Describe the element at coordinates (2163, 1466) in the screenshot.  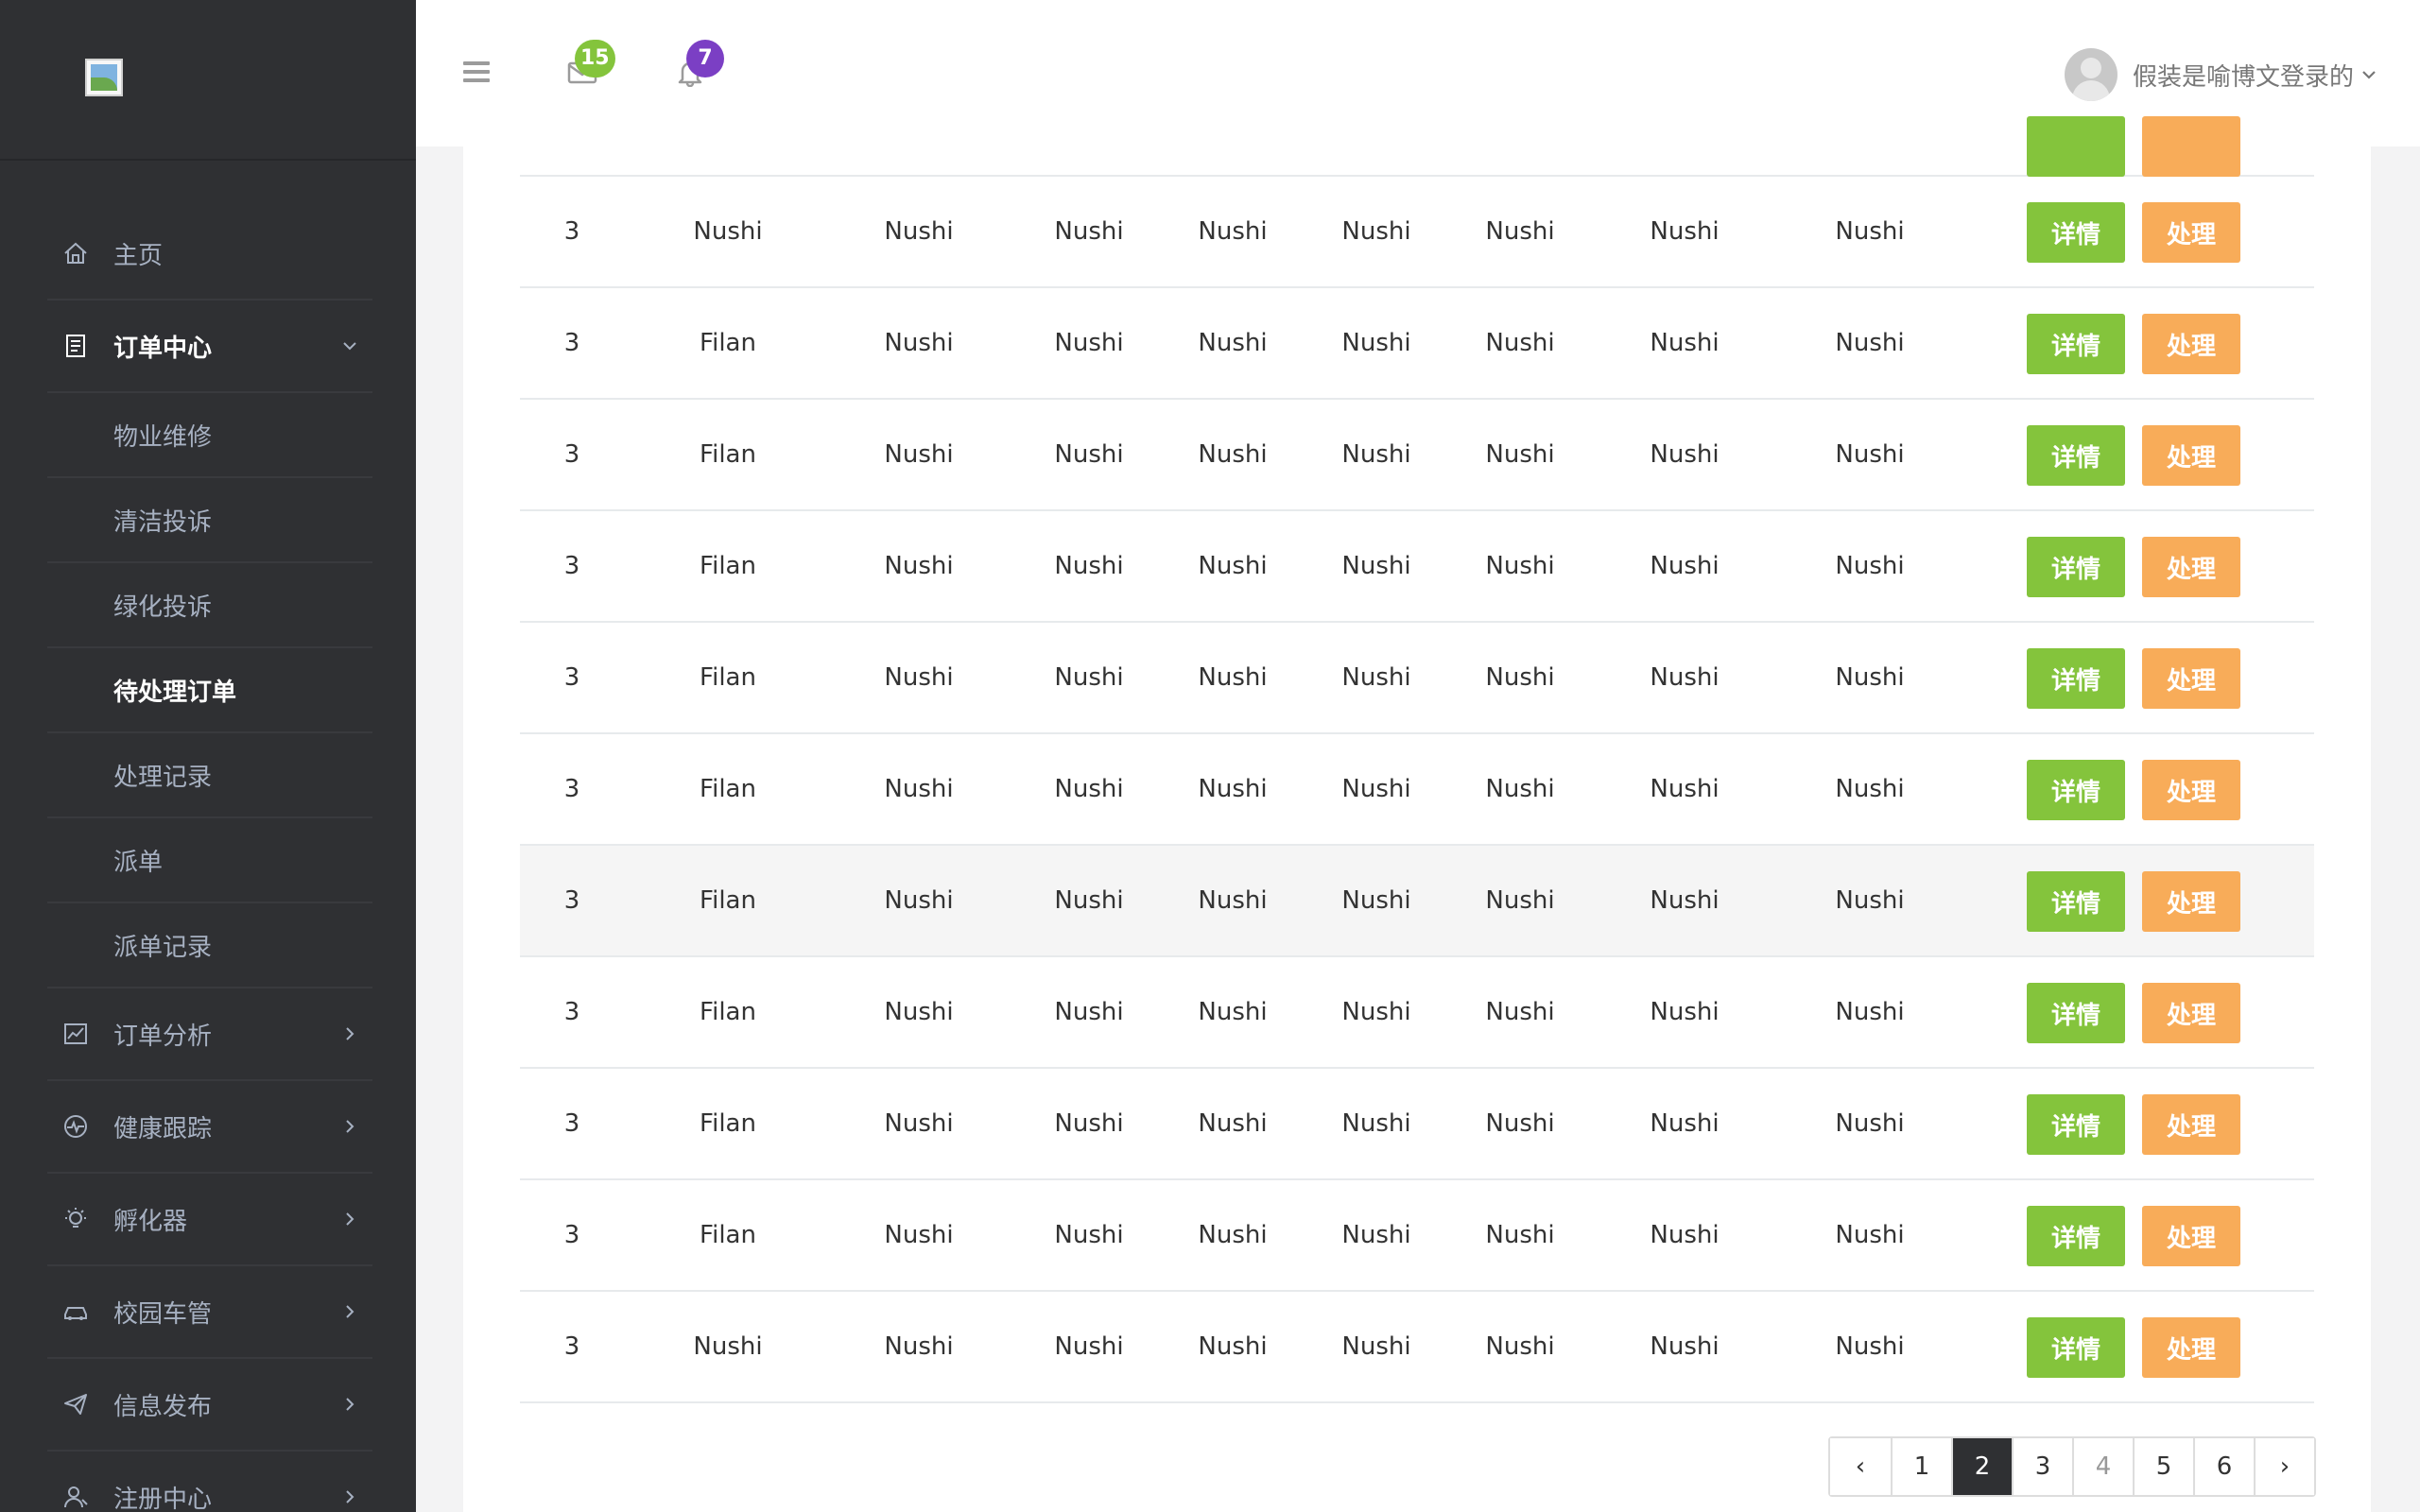
I see `pagination-page-5: 5` at that location.